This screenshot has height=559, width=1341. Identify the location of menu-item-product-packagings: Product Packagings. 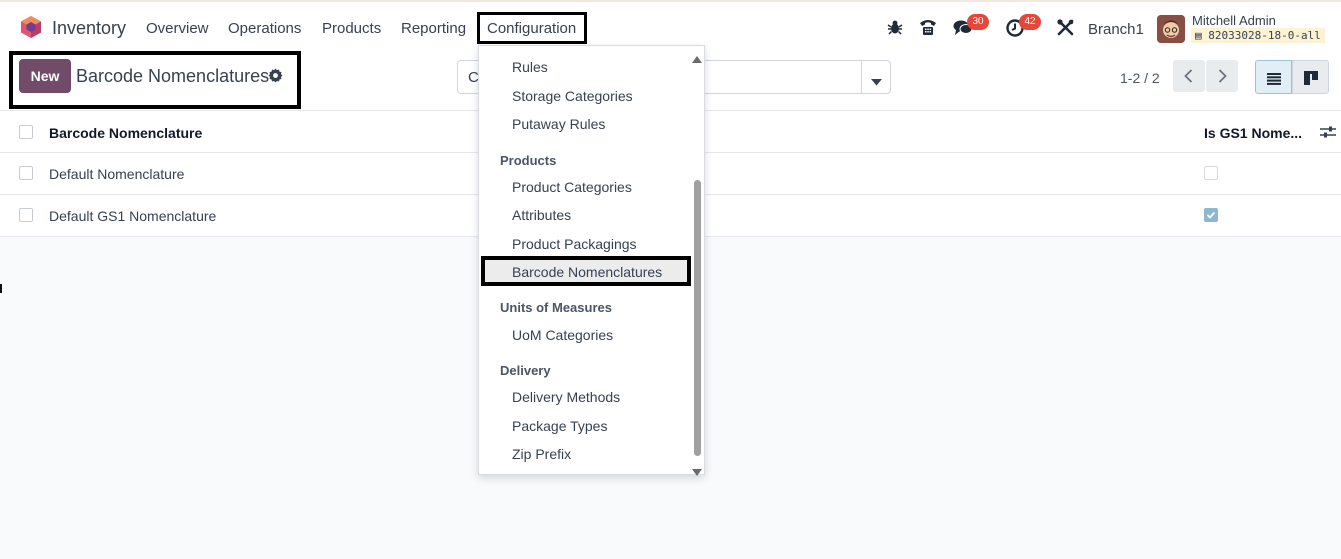
(574, 244).